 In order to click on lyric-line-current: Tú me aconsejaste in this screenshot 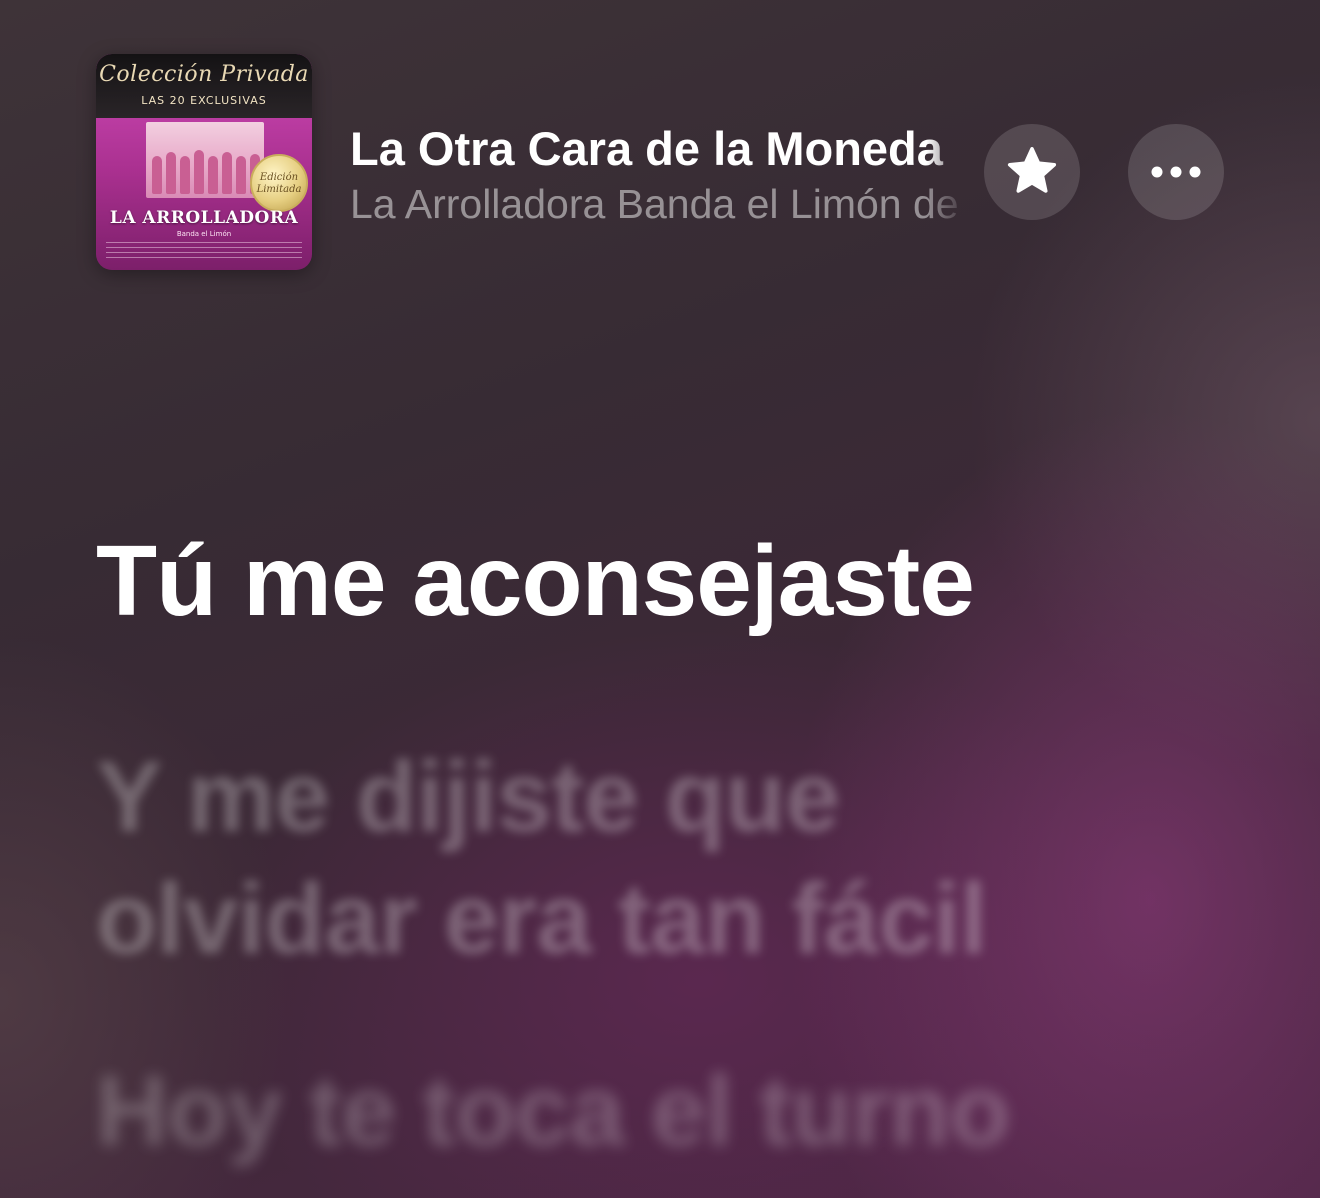, I will do `click(656, 581)`.